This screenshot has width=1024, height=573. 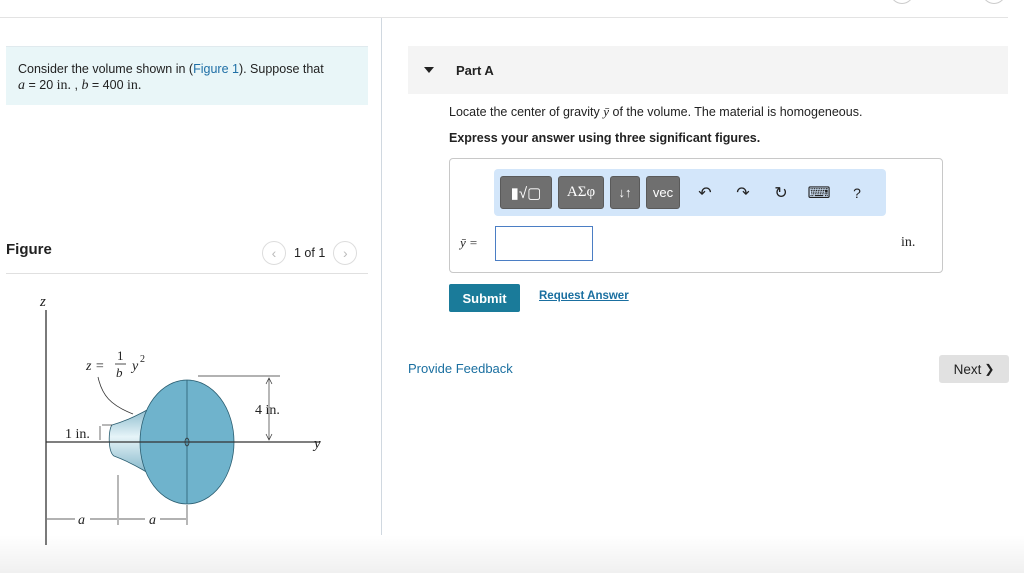 I want to click on b-value: = 400, so click(x=108, y=85).